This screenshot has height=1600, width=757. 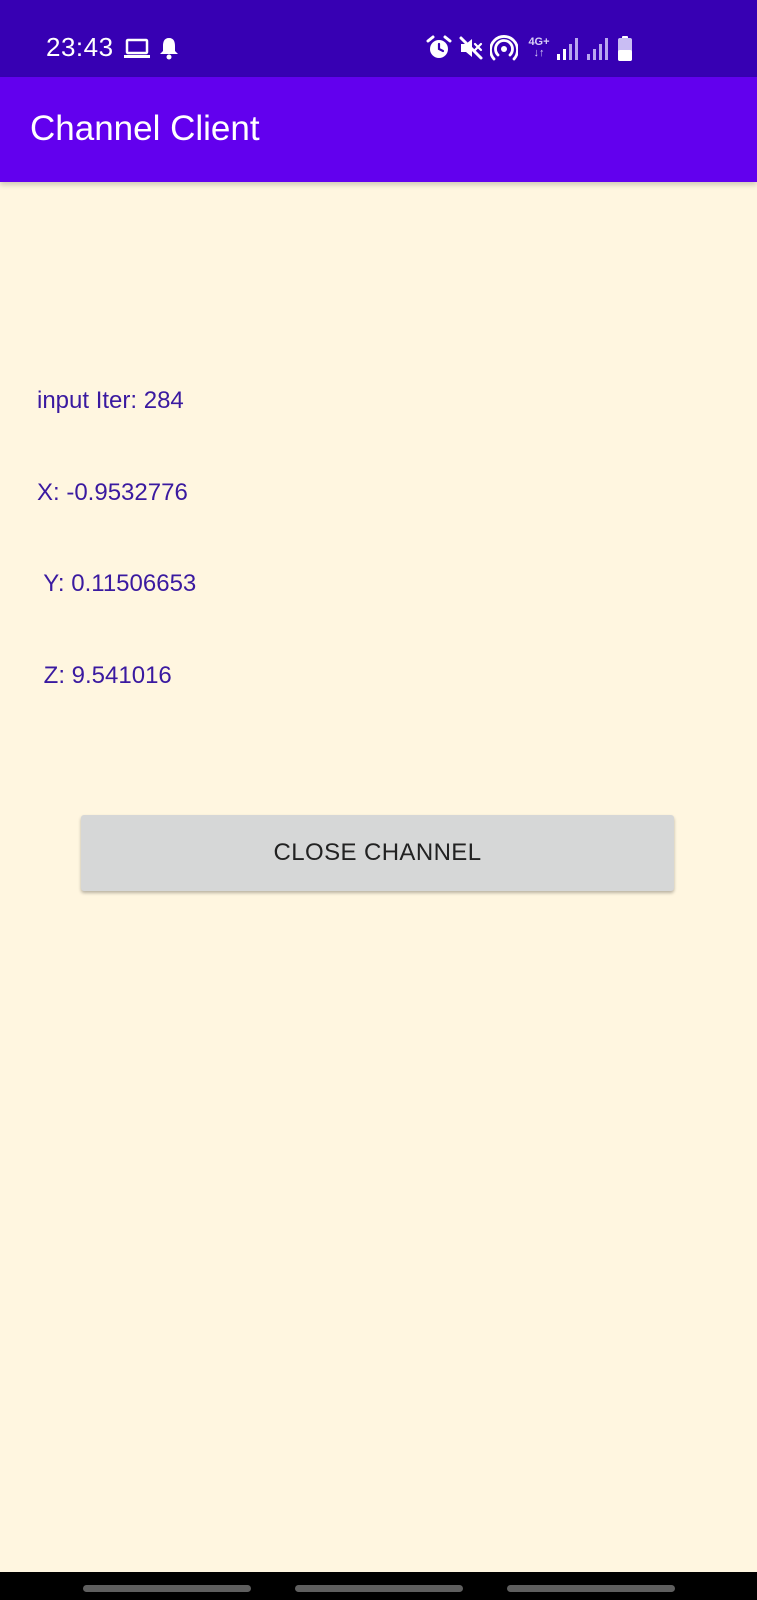 I want to click on y-value-text: Y: 0.11506653, so click(x=117, y=583).